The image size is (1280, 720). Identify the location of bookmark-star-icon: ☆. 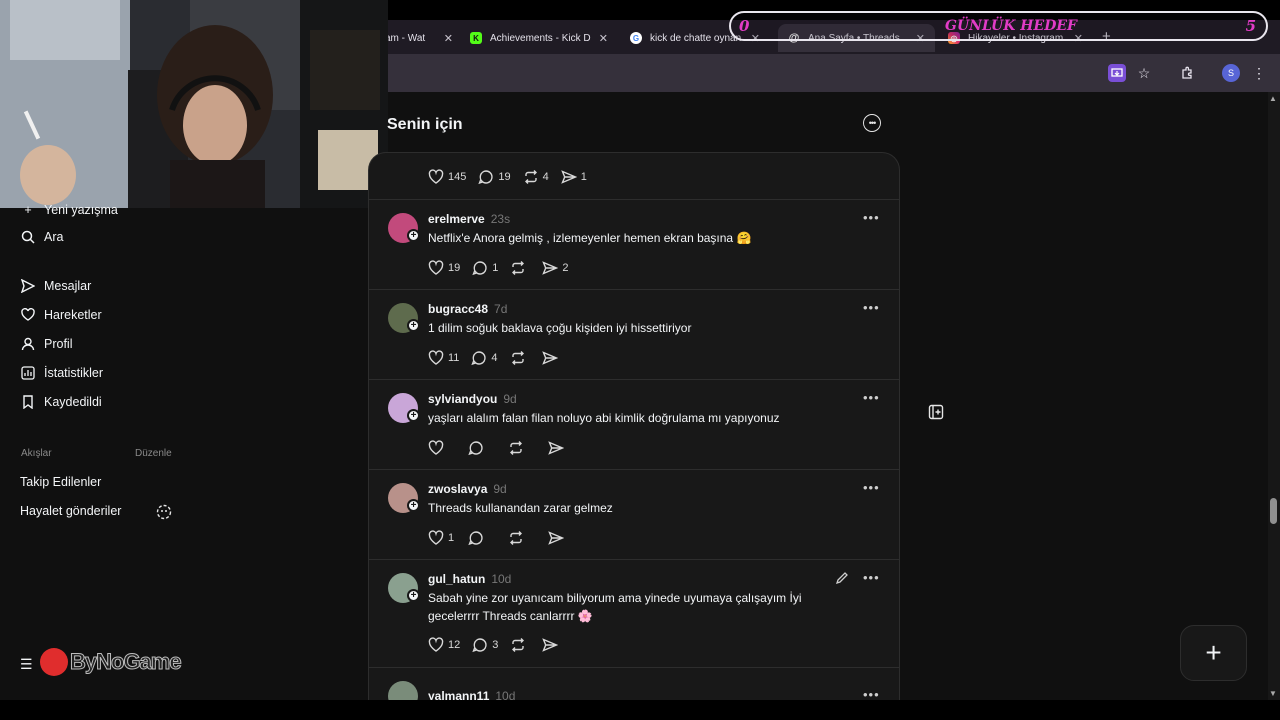
(1144, 73).